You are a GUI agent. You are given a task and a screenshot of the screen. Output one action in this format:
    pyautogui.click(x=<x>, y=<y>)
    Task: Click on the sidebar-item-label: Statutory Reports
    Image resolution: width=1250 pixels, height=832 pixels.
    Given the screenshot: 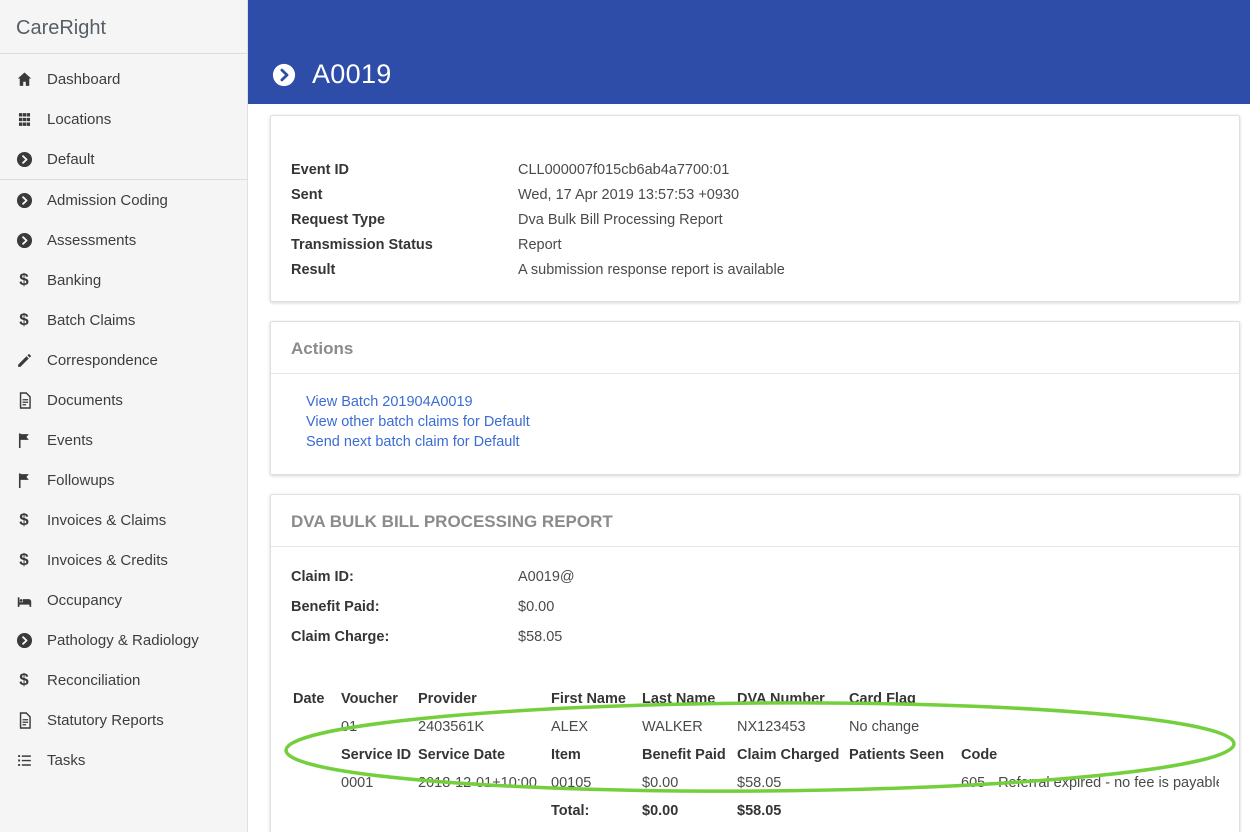 What is the action you would take?
    pyautogui.click(x=105, y=720)
    